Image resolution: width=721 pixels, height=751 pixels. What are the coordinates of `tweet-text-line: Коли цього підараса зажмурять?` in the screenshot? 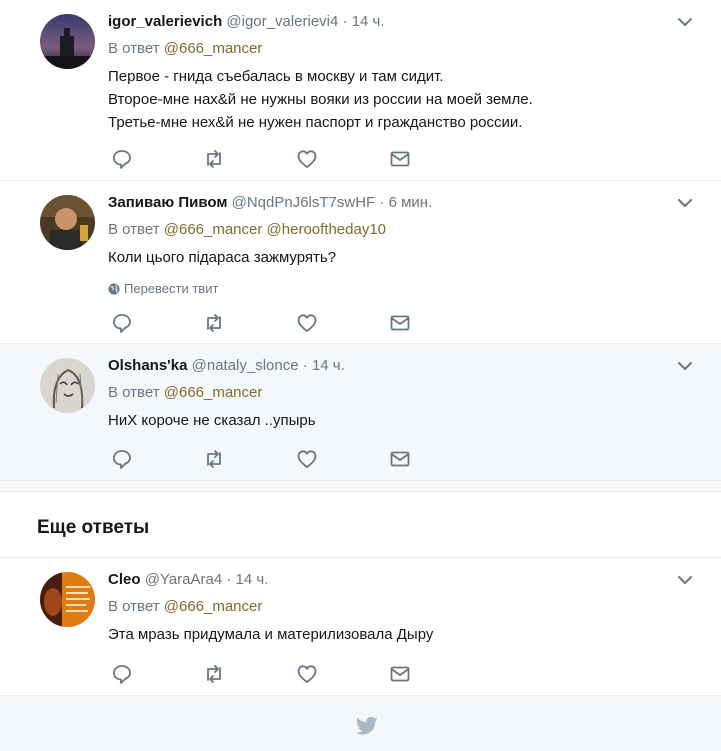 It's located at (222, 257).